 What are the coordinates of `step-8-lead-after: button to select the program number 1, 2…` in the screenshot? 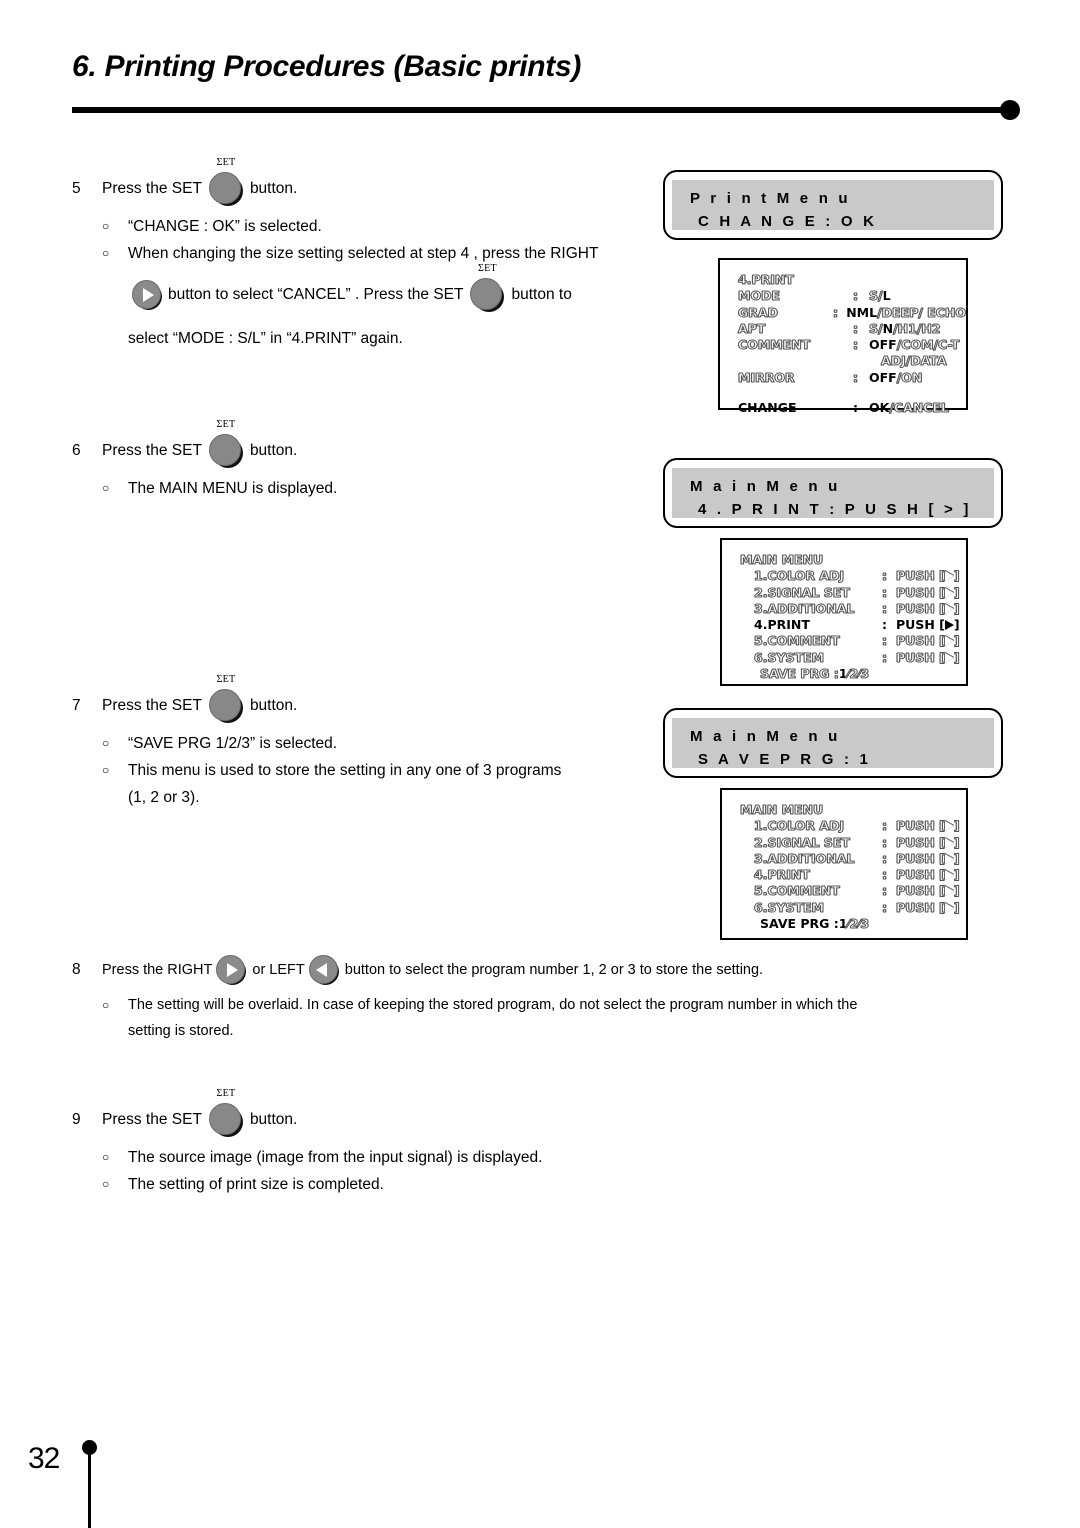 It's located at (554, 970).